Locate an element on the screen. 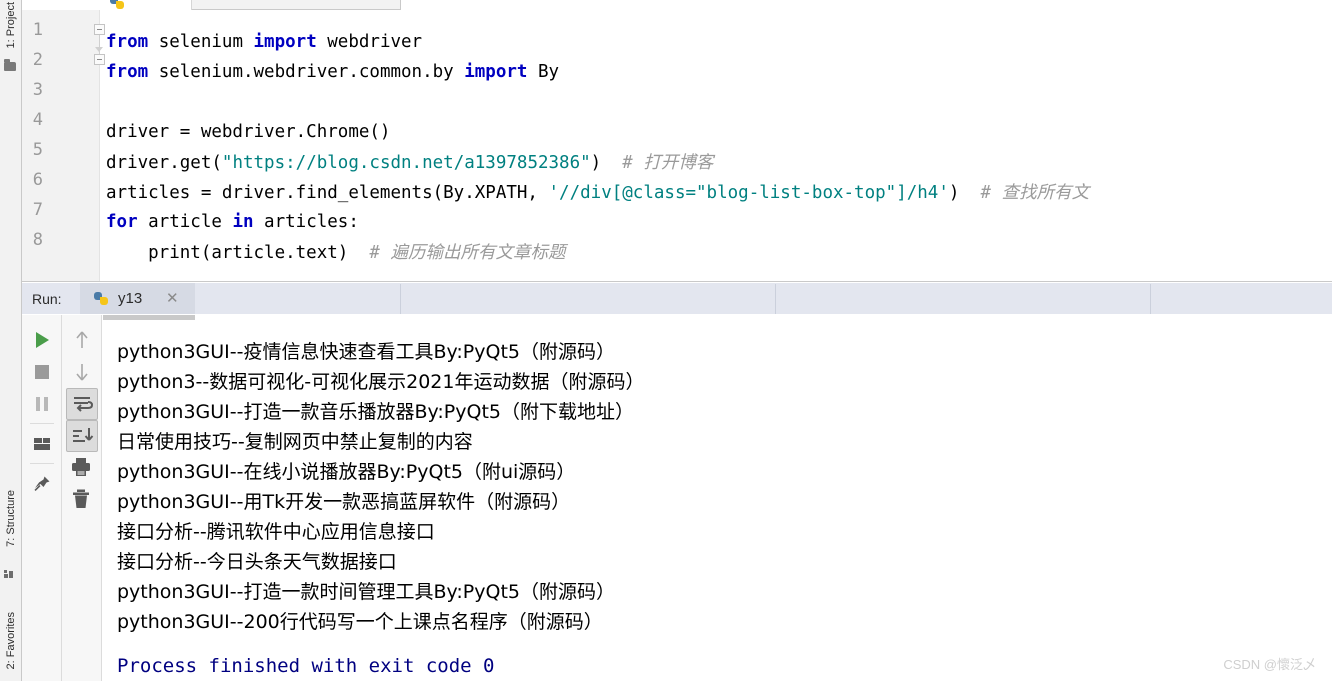  layout-icon is located at coordinates (38, 440).